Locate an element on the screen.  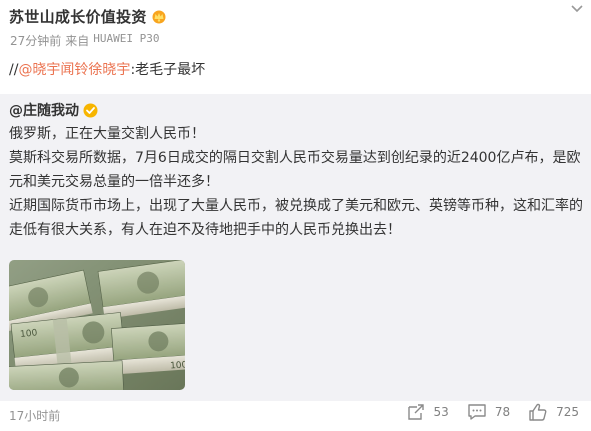
post-time: 27分钟前 is located at coordinates (35, 40).